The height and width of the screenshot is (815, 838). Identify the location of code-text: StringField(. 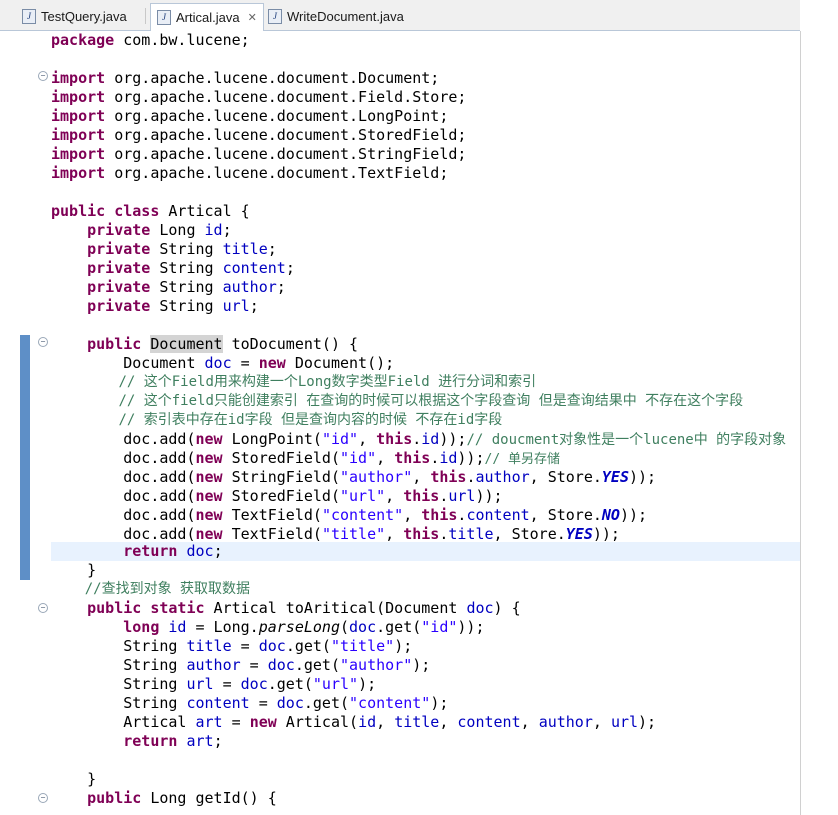
(281, 477).